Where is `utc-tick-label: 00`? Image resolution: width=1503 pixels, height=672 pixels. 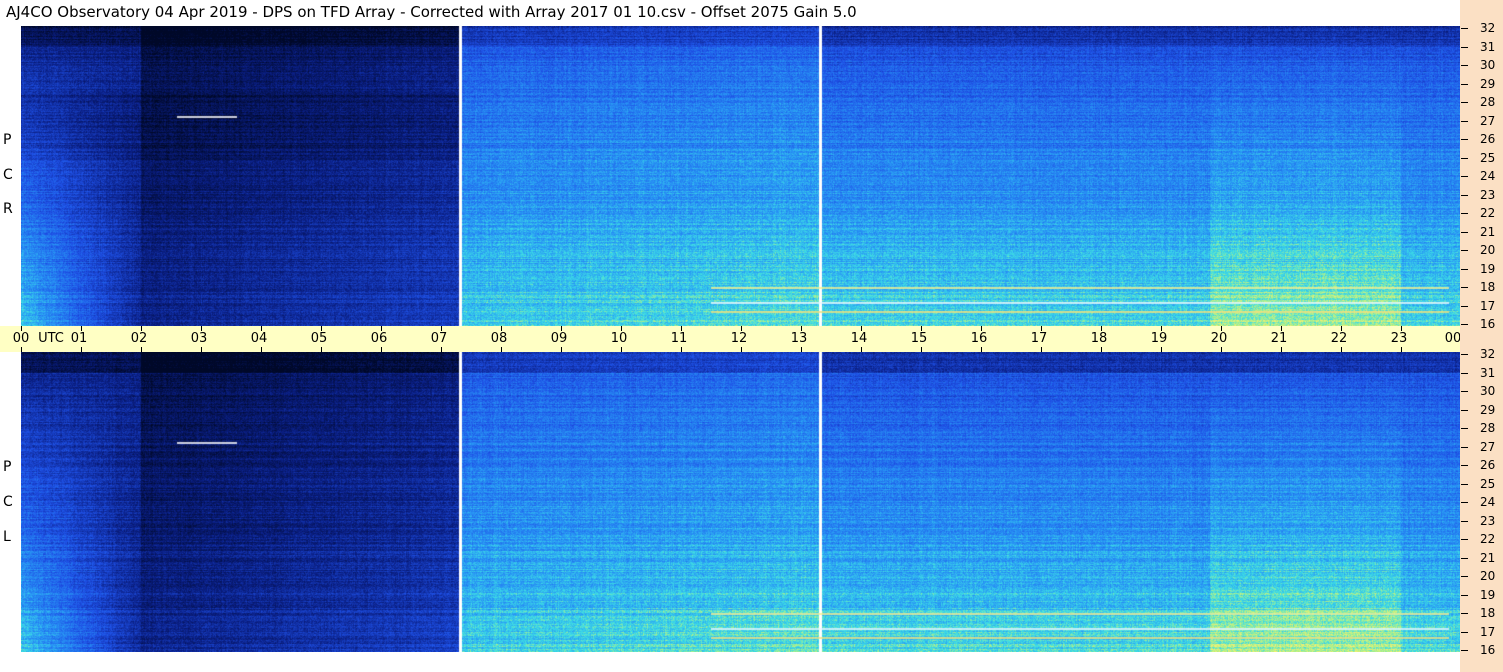
utc-tick-label: 00 is located at coordinates (21, 338).